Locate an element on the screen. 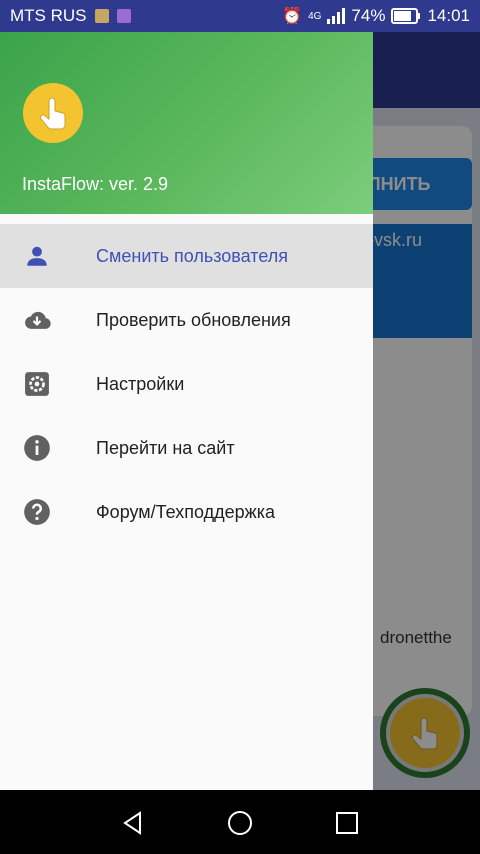 Image resolution: width=480 pixels, height=854 pixels. settings-icon is located at coordinates (37, 384).